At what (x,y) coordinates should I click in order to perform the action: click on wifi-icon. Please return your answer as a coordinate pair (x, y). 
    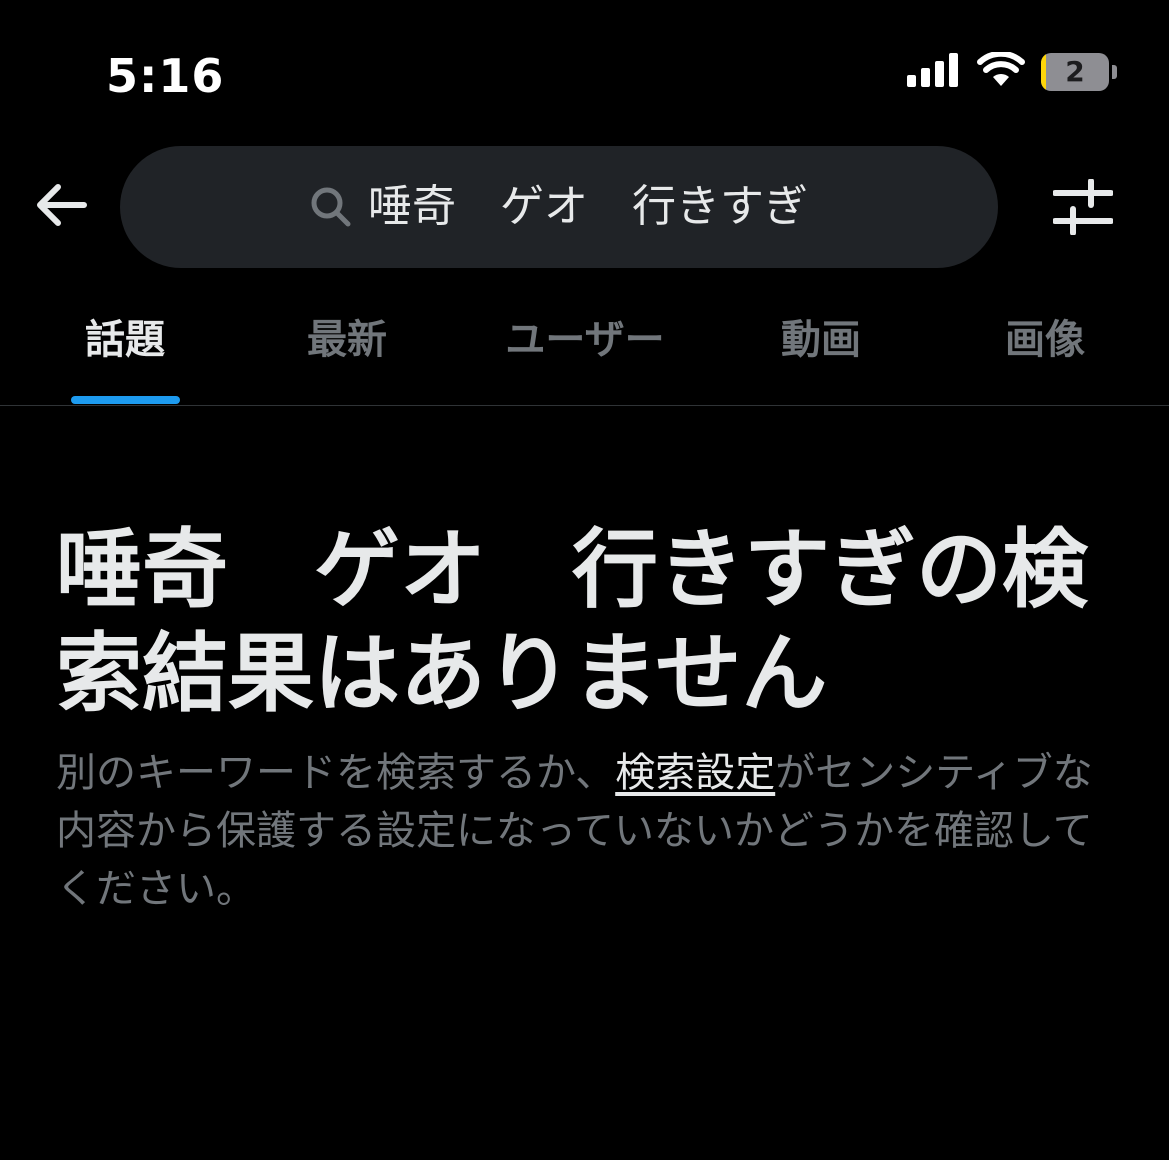
    Looking at the image, I should click on (1001, 71).